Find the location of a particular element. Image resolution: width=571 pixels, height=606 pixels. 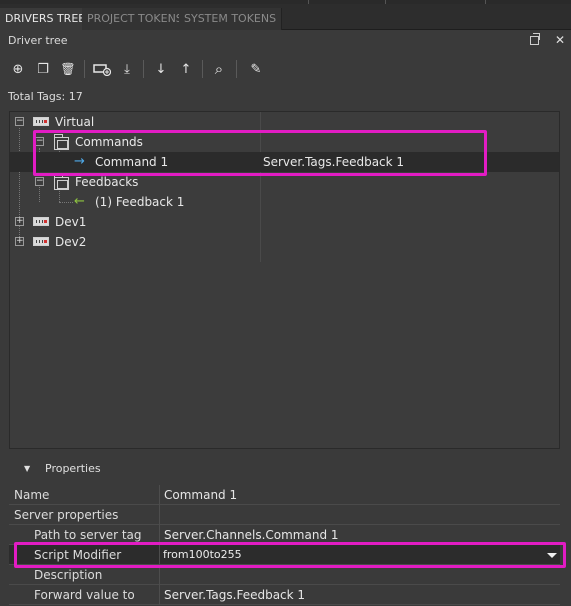

tree-node-dev2: + Dev2 is located at coordinates (284, 242).